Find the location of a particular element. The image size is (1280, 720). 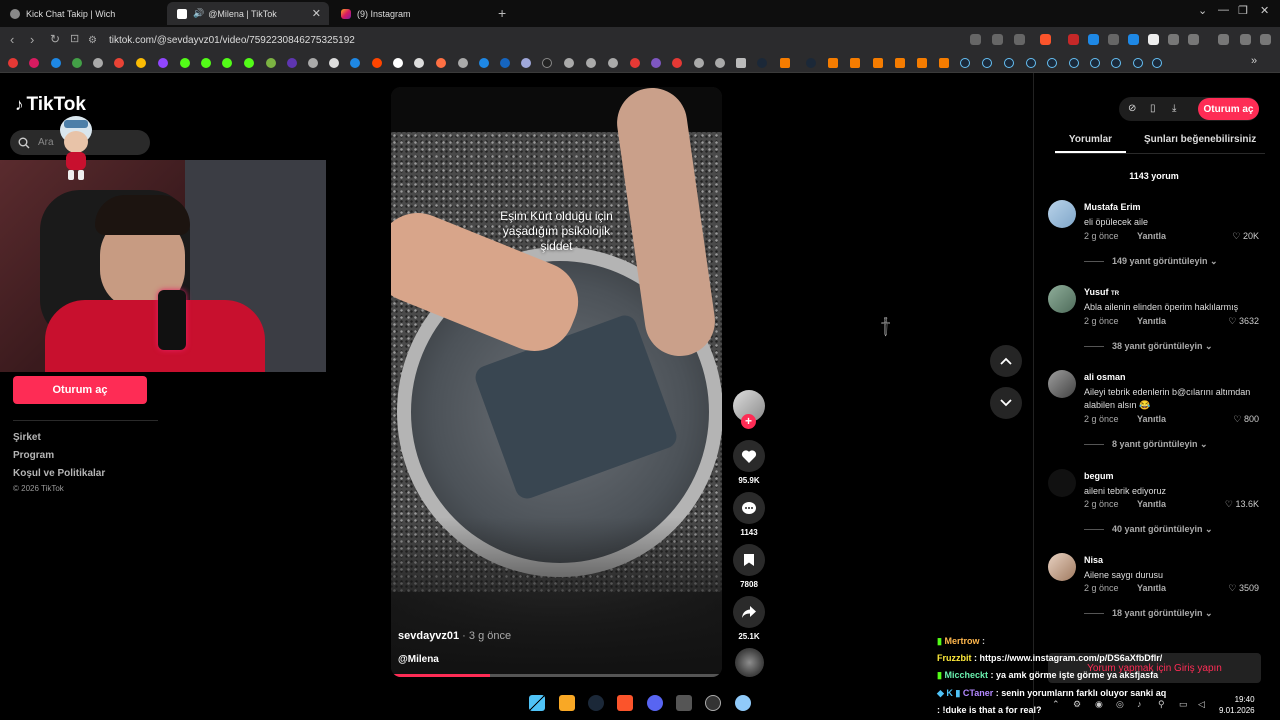

tab-you-may-like: Şunları beğenebilirsiniz is located at coordinates (1200, 139).